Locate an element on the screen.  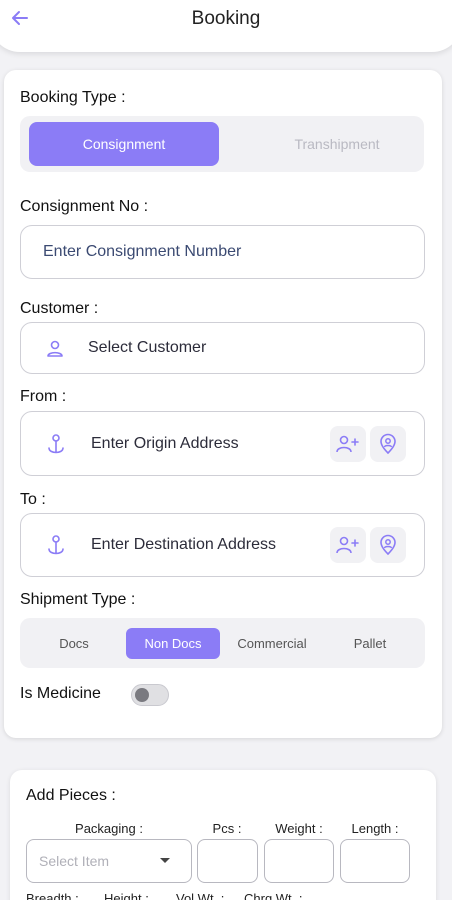
height-label: Height : is located at coordinates (126, 895).